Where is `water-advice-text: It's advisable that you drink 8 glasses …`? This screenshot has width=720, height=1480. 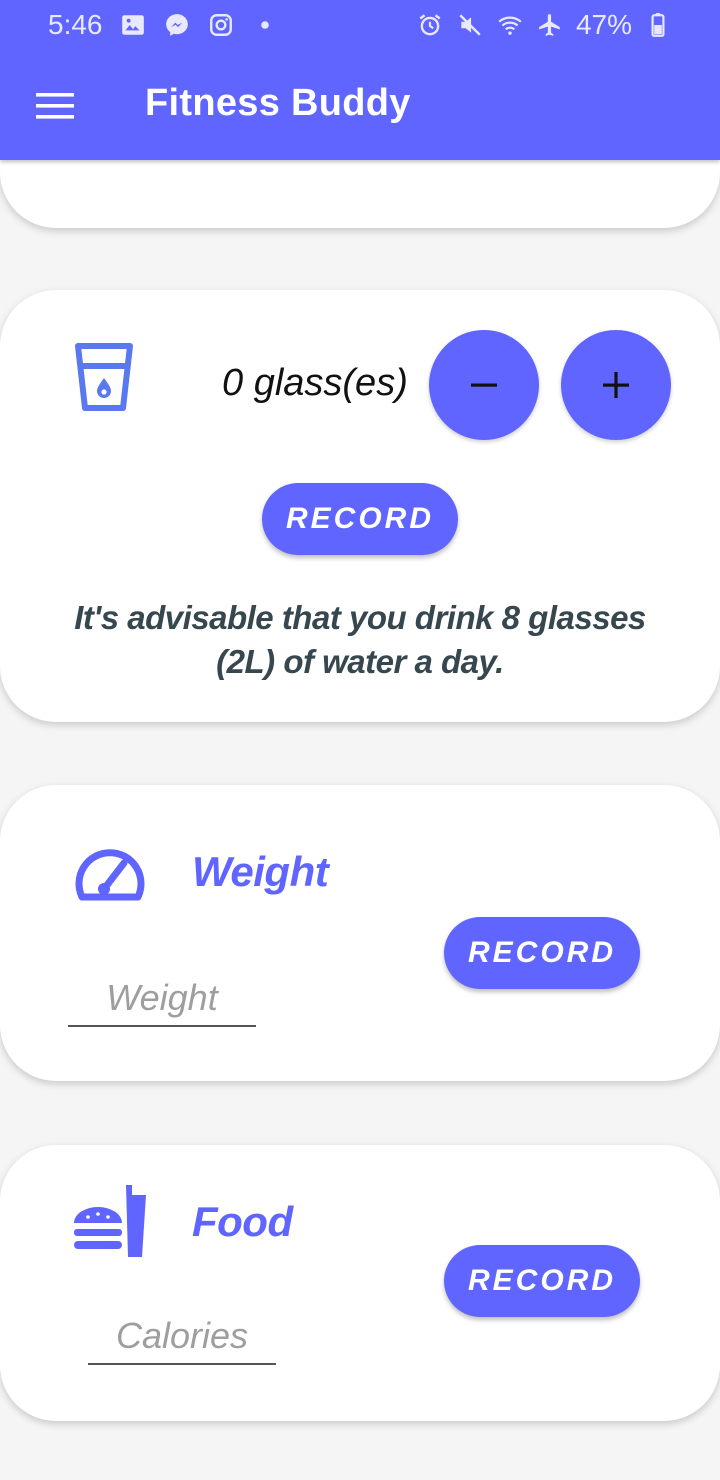
water-advice-text: It's advisable that you drink 8 glasses … is located at coordinates (360, 639).